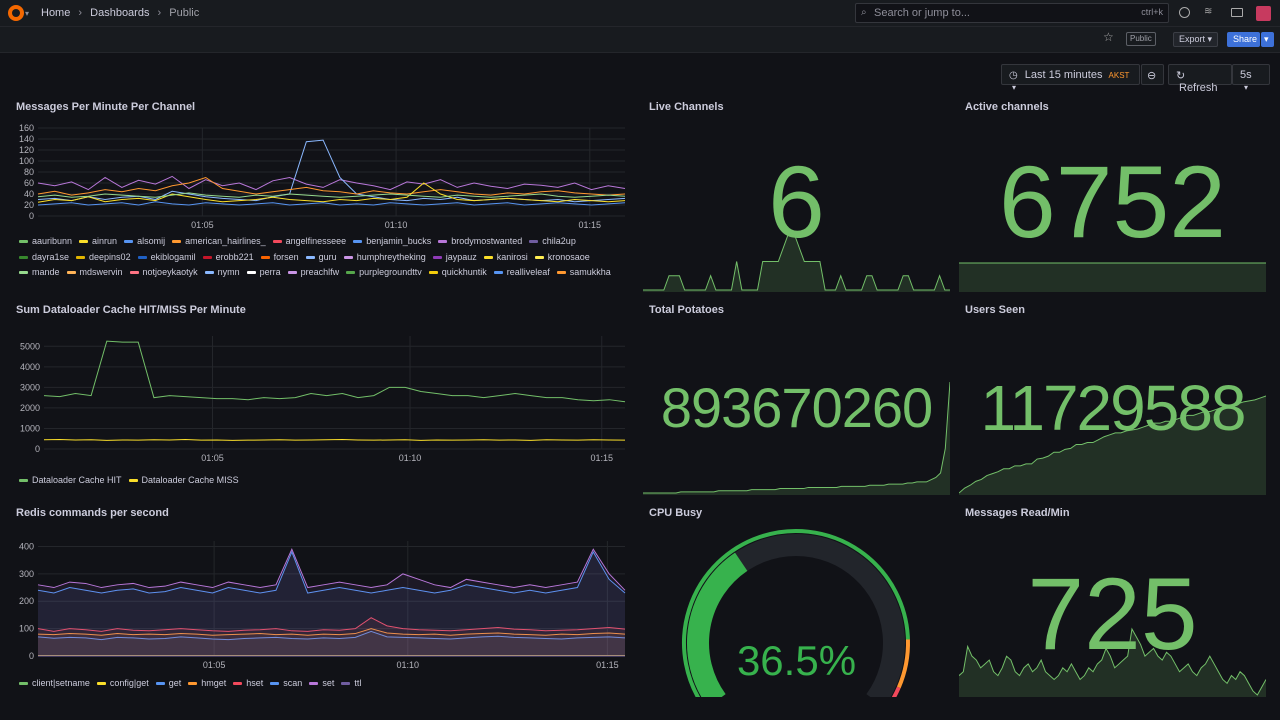 This screenshot has width=1280, height=720. I want to click on search-input: ⌕ Search or jump to... ctrl+k, so click(1012, 13).